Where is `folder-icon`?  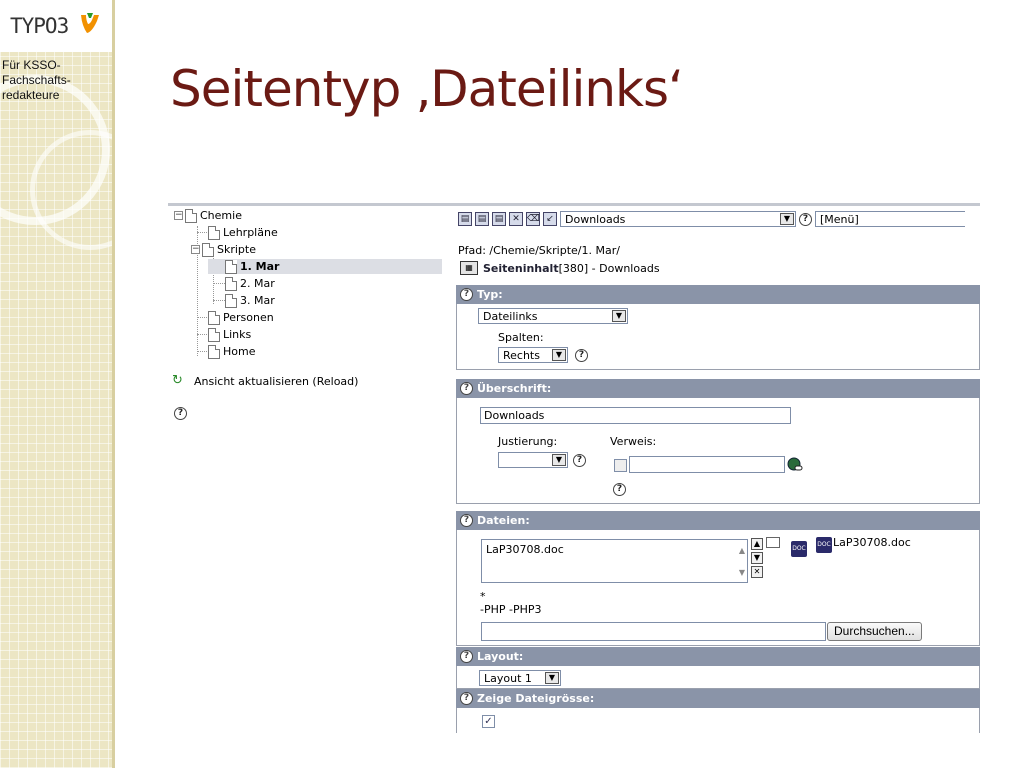 folder-icon is located at coordinates (773, 542).